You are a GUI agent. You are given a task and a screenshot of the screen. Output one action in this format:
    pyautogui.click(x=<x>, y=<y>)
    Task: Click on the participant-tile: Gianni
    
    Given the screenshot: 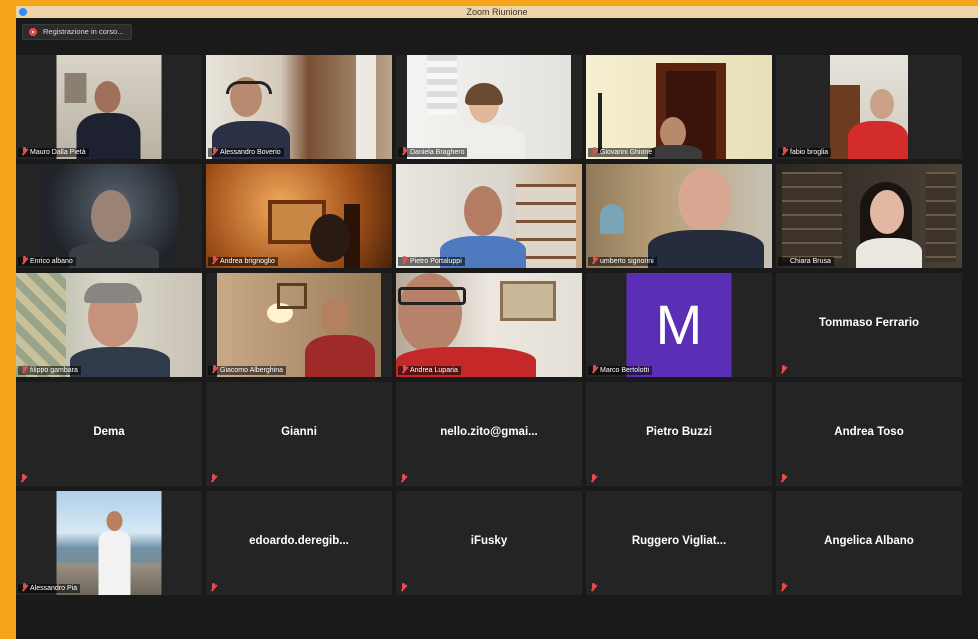 What is the action you would take?
    pyautogui.click(x=299, y=434)
    